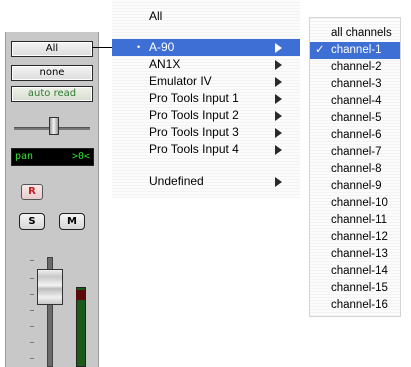  I want to click on pan-slider-handle, so click(54, 126).